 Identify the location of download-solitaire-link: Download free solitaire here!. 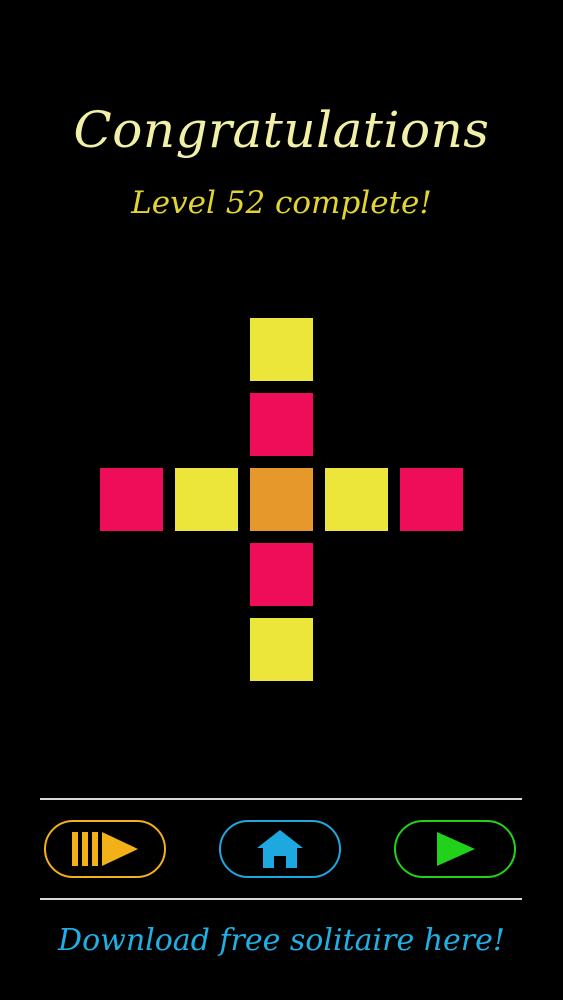
(281, 941).